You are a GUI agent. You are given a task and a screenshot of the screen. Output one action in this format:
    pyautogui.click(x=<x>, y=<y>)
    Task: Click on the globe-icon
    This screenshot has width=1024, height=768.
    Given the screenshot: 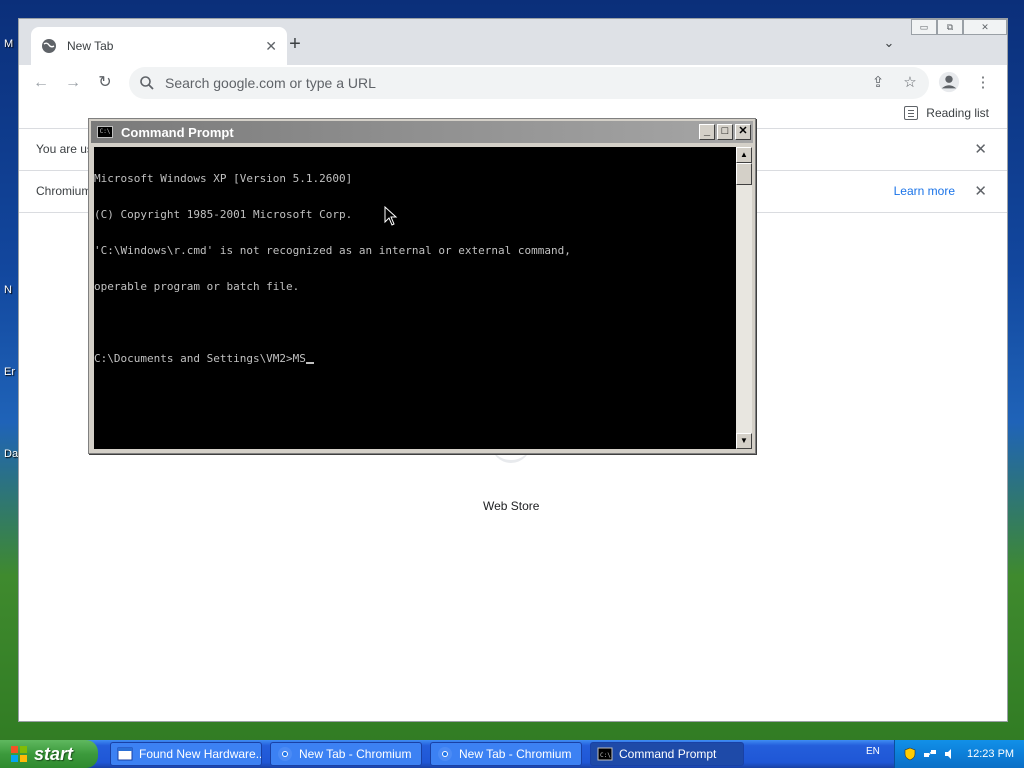 What is the action you would take?
    pyautogui.click(x=49, y=46)
    